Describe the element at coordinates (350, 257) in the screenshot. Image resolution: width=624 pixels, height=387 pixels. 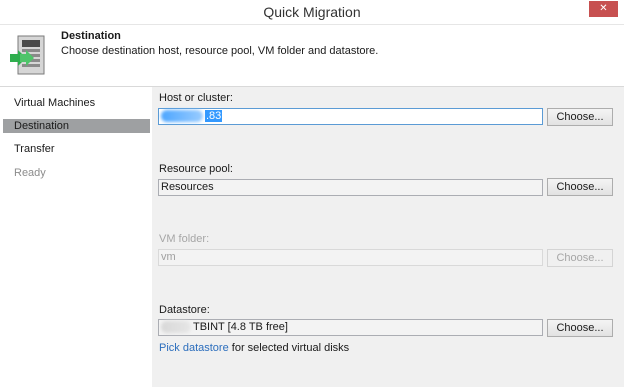
I see `vm-folder-field: vm` at that location.